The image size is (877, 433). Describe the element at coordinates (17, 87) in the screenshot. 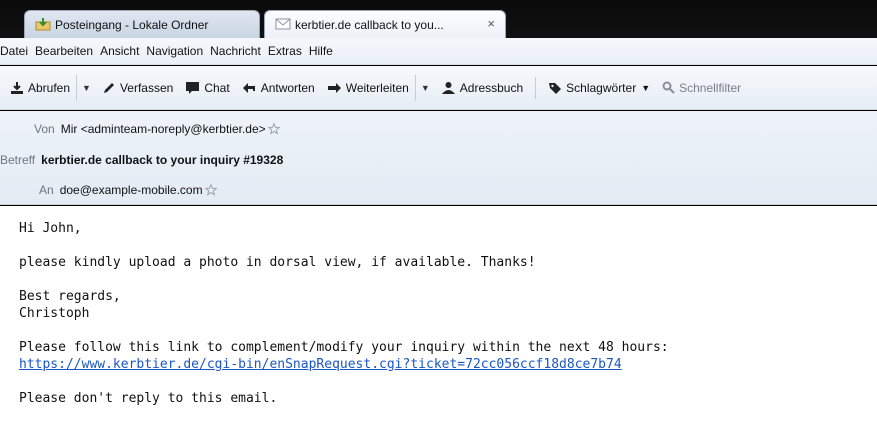

I see `download-icon` at that location.